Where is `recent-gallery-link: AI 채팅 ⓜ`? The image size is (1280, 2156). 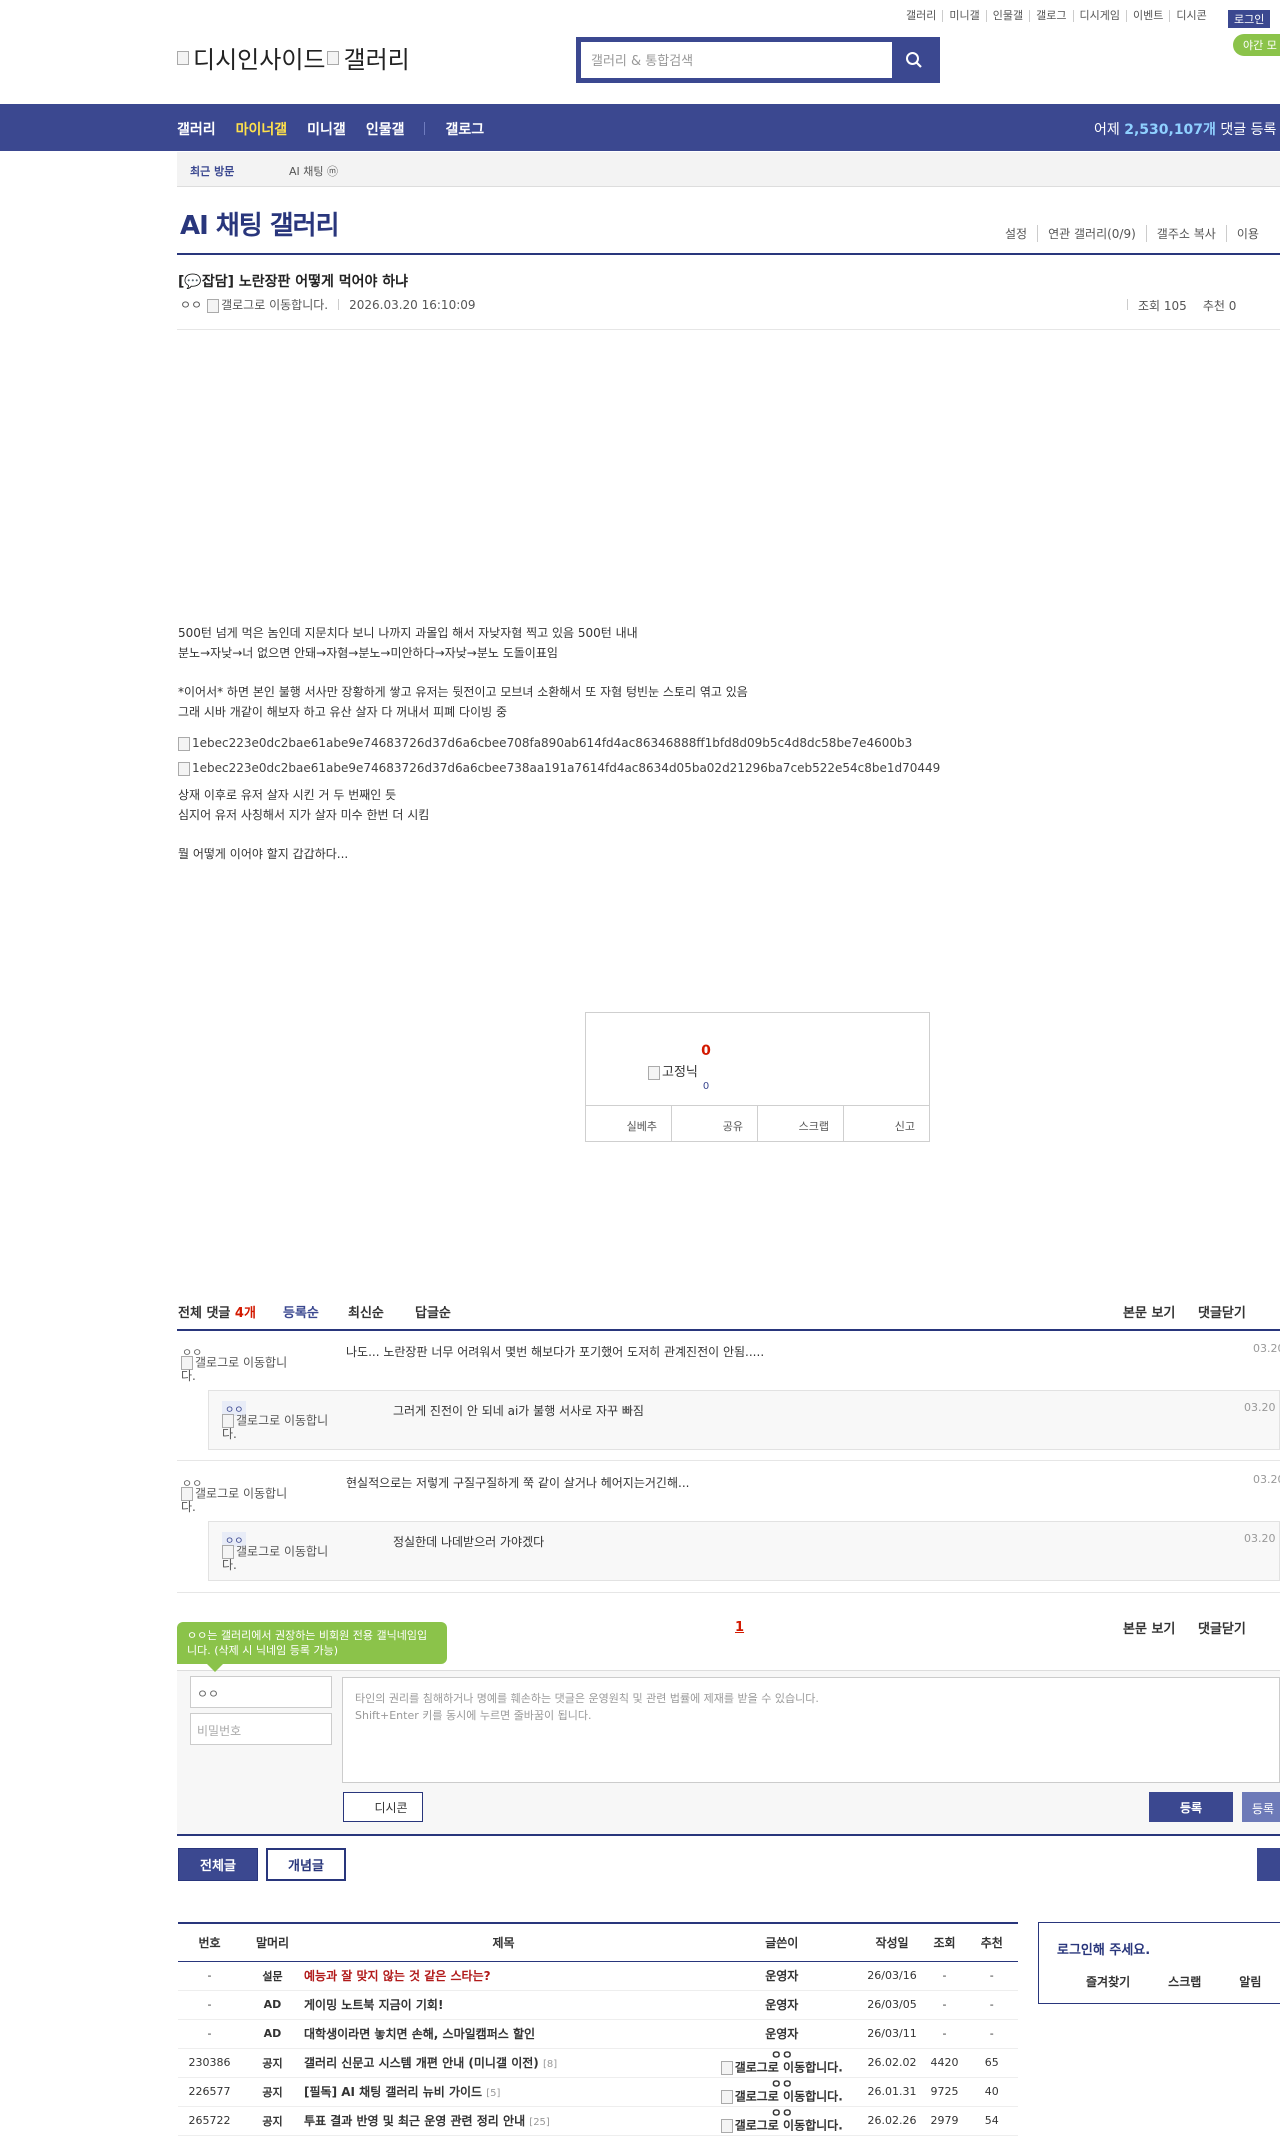 recent-gallery-link: AI 채팅 ⓜ is located at coordinates (313, 171).